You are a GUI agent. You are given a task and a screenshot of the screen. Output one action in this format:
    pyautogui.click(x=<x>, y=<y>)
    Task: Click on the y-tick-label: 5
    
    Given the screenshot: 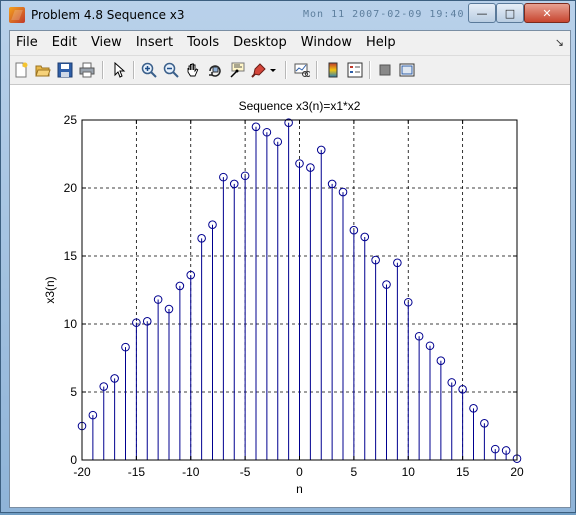 What is the action you would take?
    pyautogui.click(x=73, y=392)
    